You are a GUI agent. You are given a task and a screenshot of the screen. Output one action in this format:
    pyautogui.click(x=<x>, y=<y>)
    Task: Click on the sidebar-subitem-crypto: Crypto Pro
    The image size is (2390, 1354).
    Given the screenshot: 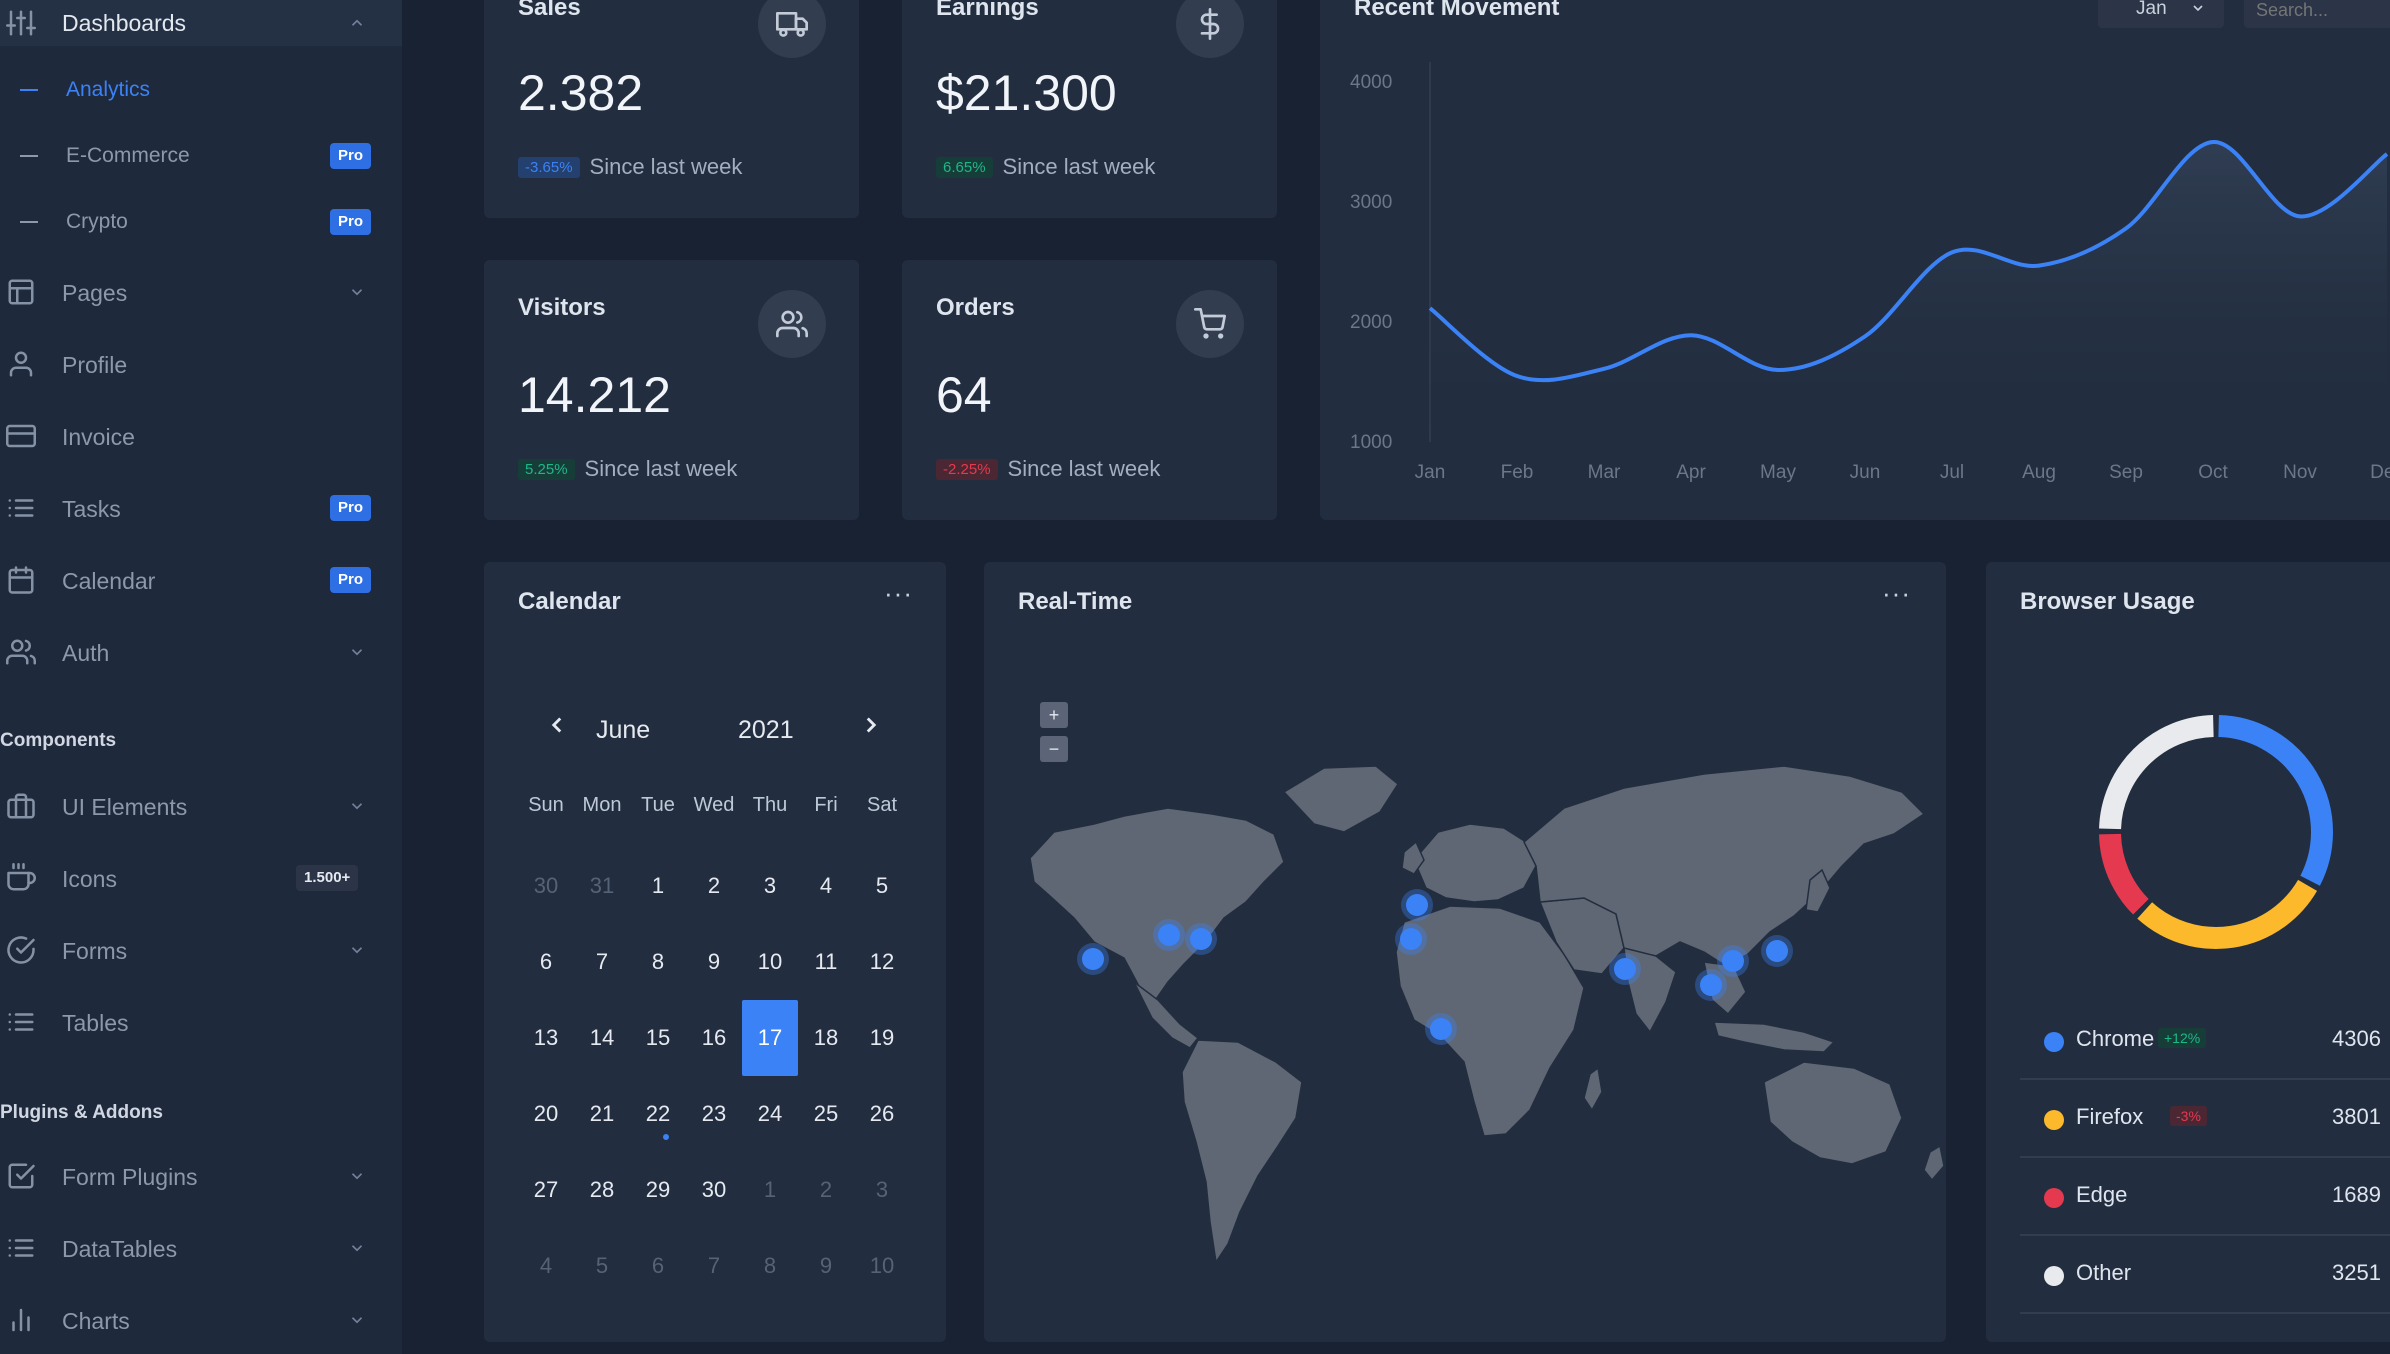 What is the action you would take?
    pyautogui.click(x=201, y=222)
    